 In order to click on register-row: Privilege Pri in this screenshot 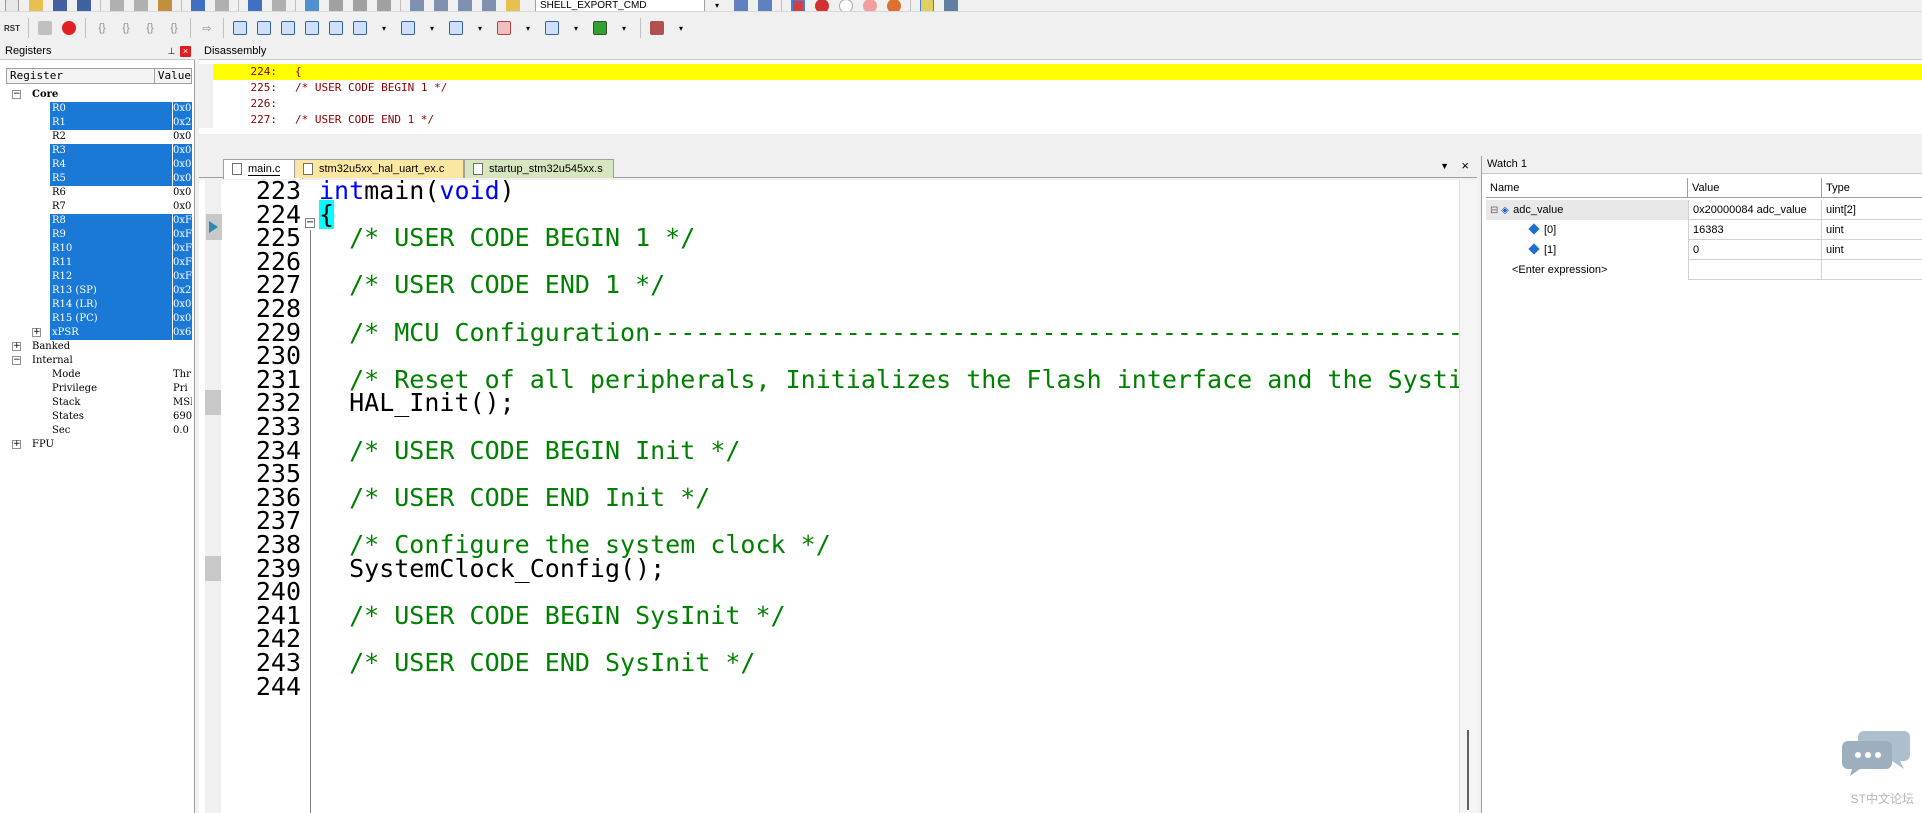, I will do `click(99, 389)`.